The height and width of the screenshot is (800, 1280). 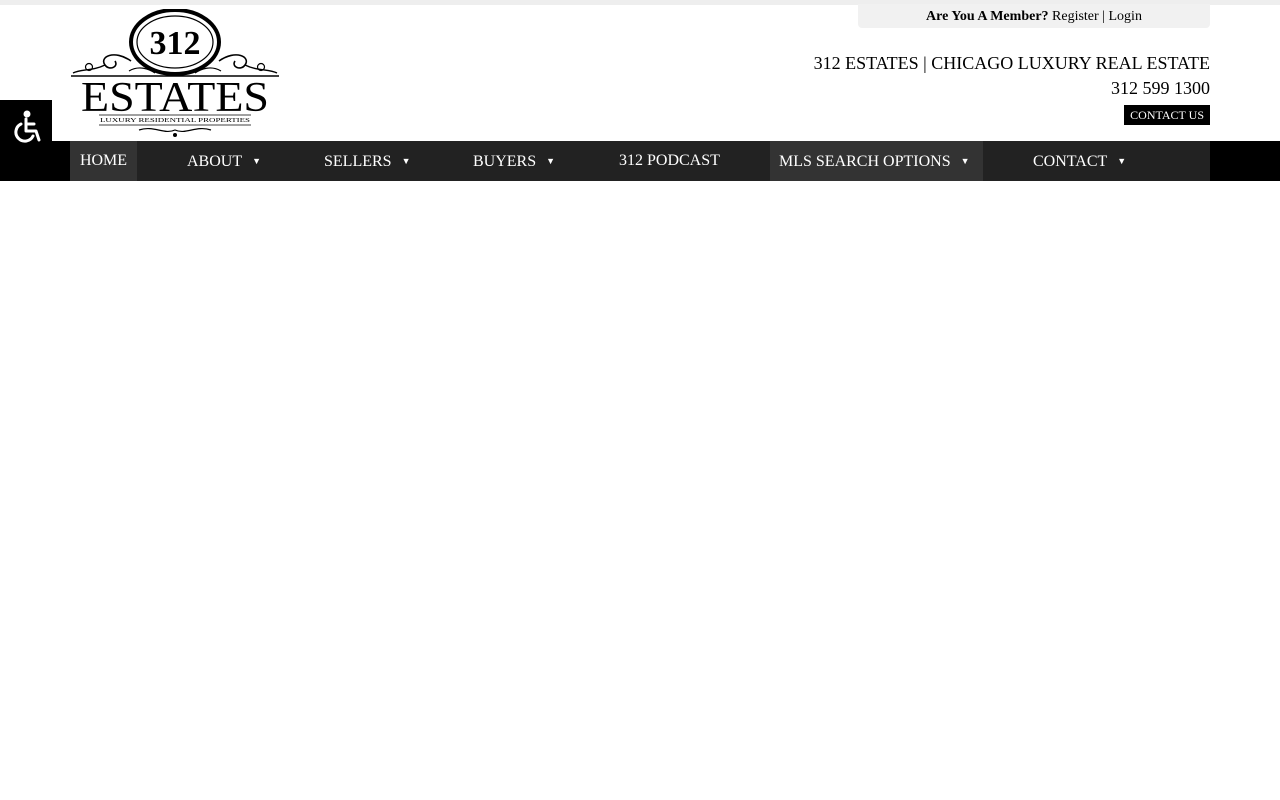 I want to click on nav-item-label: ABOUT, so click(x=215, y=161).